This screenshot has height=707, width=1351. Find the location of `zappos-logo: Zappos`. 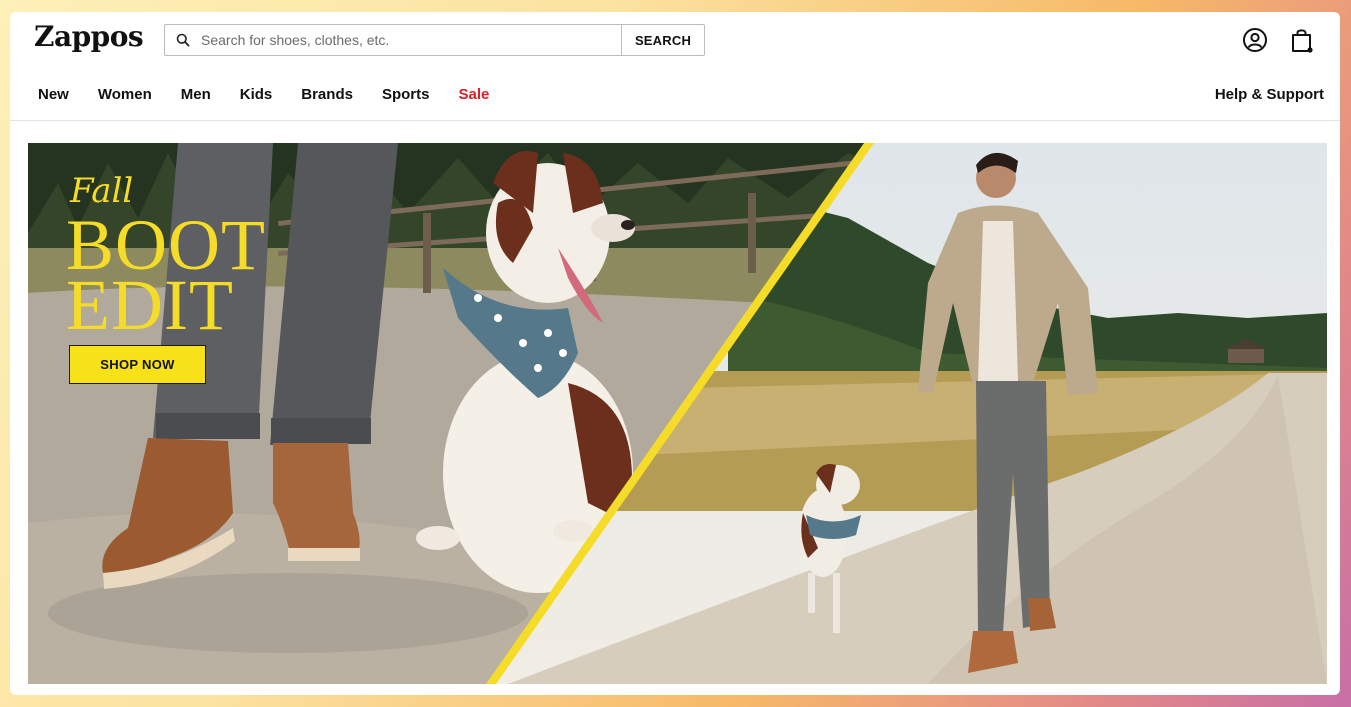

zappos-logo: Zappos is located at coordinates (89, 36).